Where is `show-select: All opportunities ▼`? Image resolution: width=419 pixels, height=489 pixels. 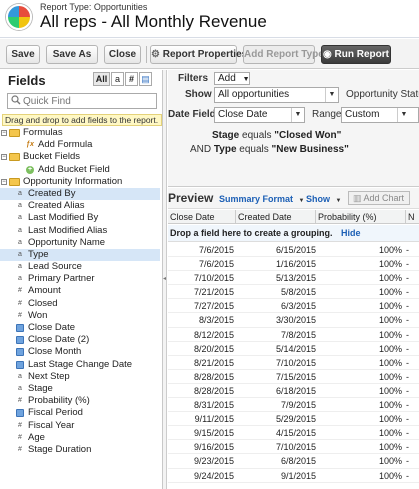 show-select: All opportunities ▼ is located at coordinates (276, 95).